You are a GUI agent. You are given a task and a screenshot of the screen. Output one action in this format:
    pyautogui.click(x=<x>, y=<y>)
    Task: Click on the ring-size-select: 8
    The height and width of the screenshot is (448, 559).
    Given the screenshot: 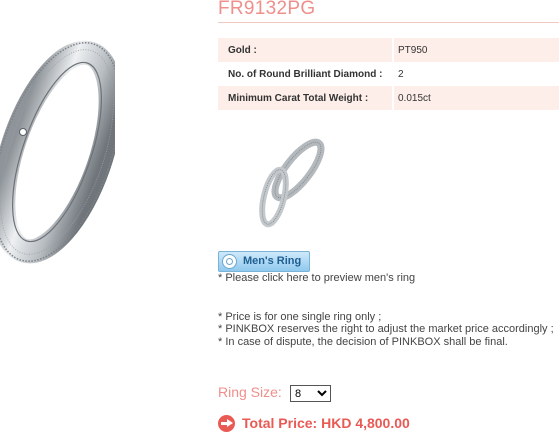 What is the action you would take?
    pyautogui.click(x=310, y=393)
    